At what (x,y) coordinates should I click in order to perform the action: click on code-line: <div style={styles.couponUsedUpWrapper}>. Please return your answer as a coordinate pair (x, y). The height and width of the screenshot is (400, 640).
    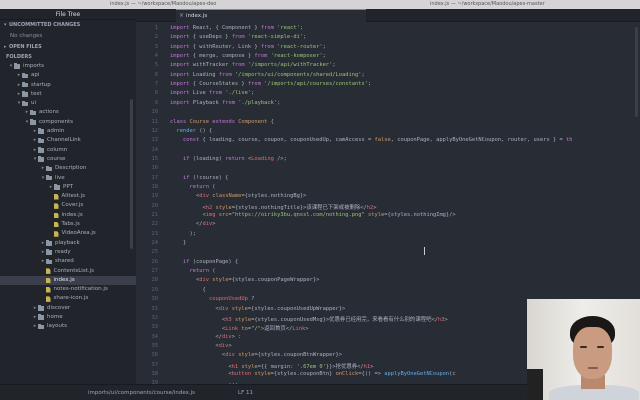
    Looking at the image, I should click on (257, 309).